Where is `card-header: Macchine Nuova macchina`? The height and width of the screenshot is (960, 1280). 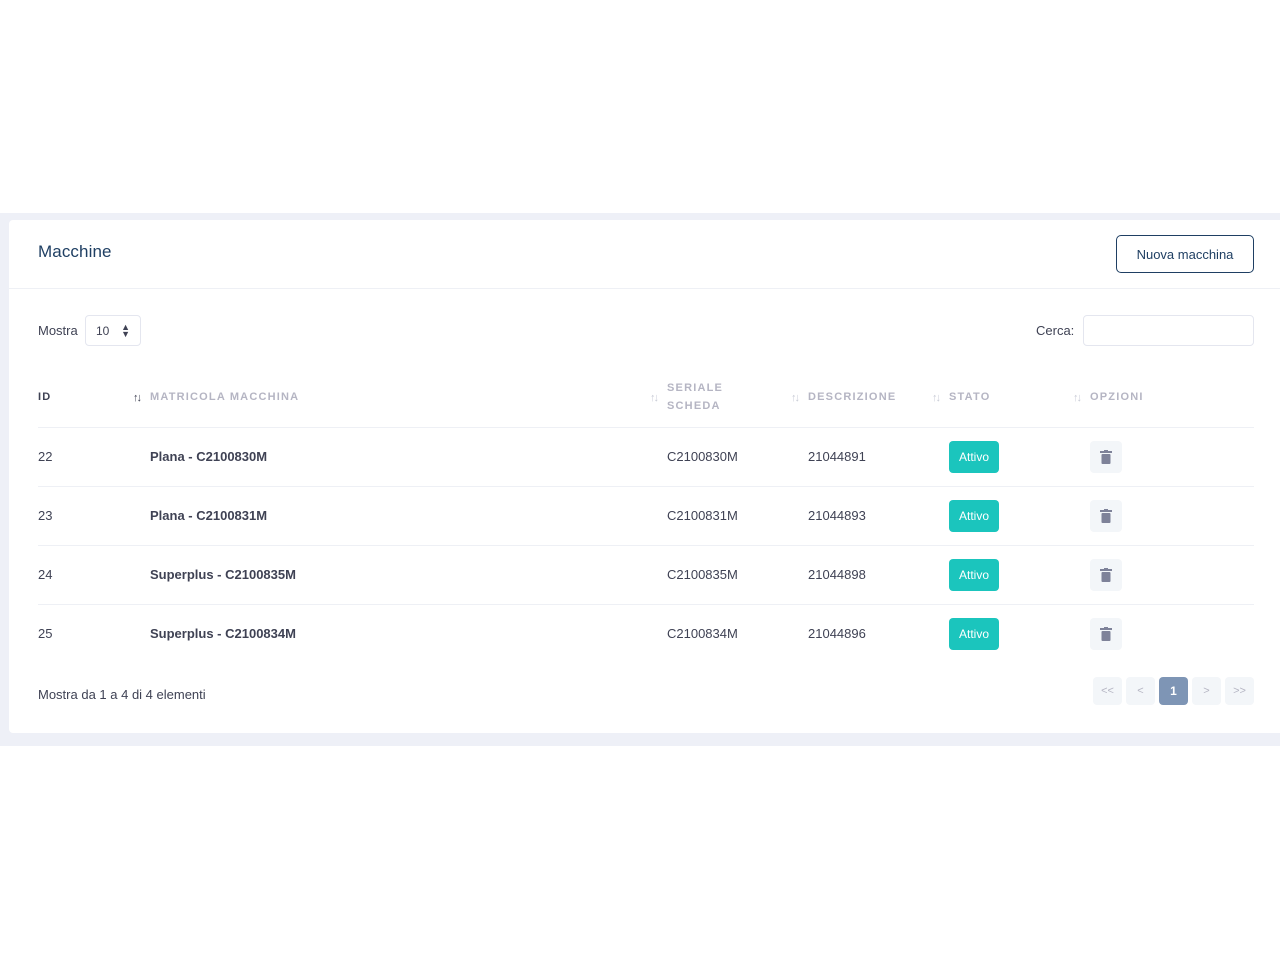 card-header: Macchine Nuova macchina is located at coordinates (644, 254).